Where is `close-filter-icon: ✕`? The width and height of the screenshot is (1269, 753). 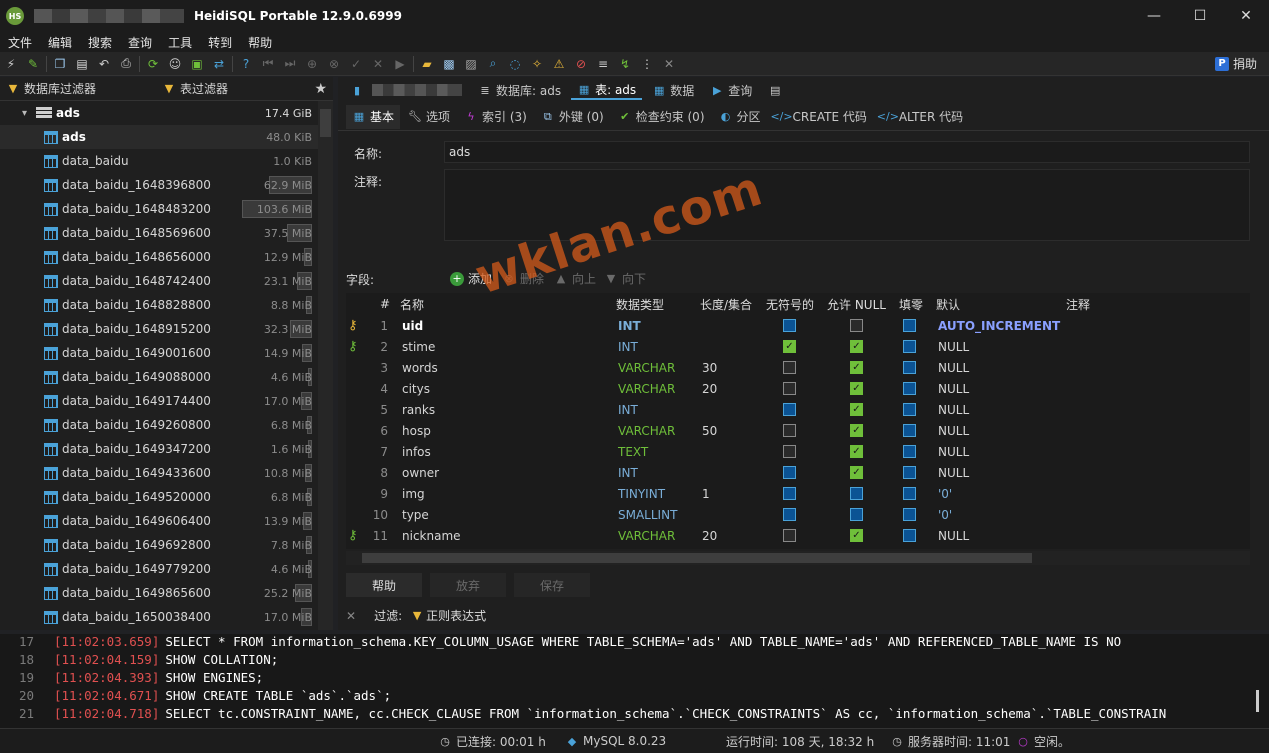 close-filter-icon: ✕ is located at coordinates (351, 616).